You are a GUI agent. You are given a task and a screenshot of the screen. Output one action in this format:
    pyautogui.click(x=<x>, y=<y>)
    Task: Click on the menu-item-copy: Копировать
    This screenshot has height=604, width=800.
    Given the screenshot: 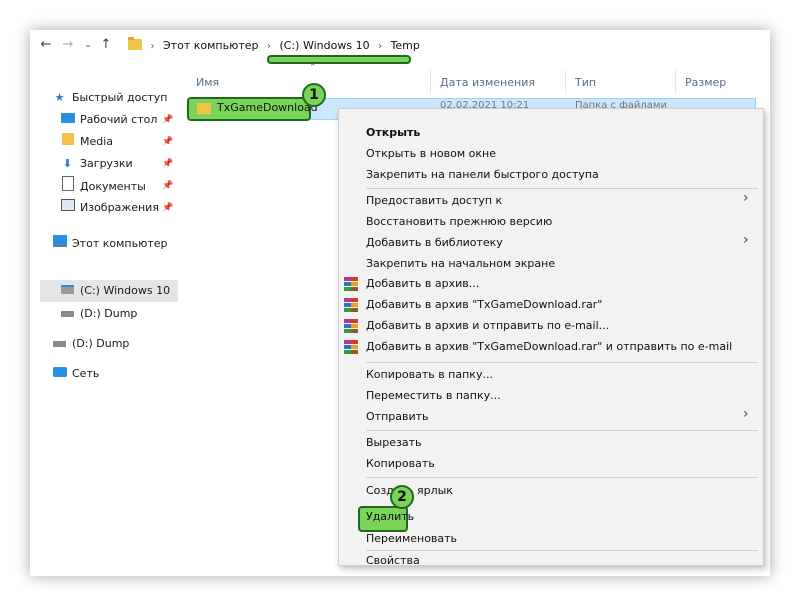 What is the action you would take?
    pyautogui.click(x=400, y=464)
    